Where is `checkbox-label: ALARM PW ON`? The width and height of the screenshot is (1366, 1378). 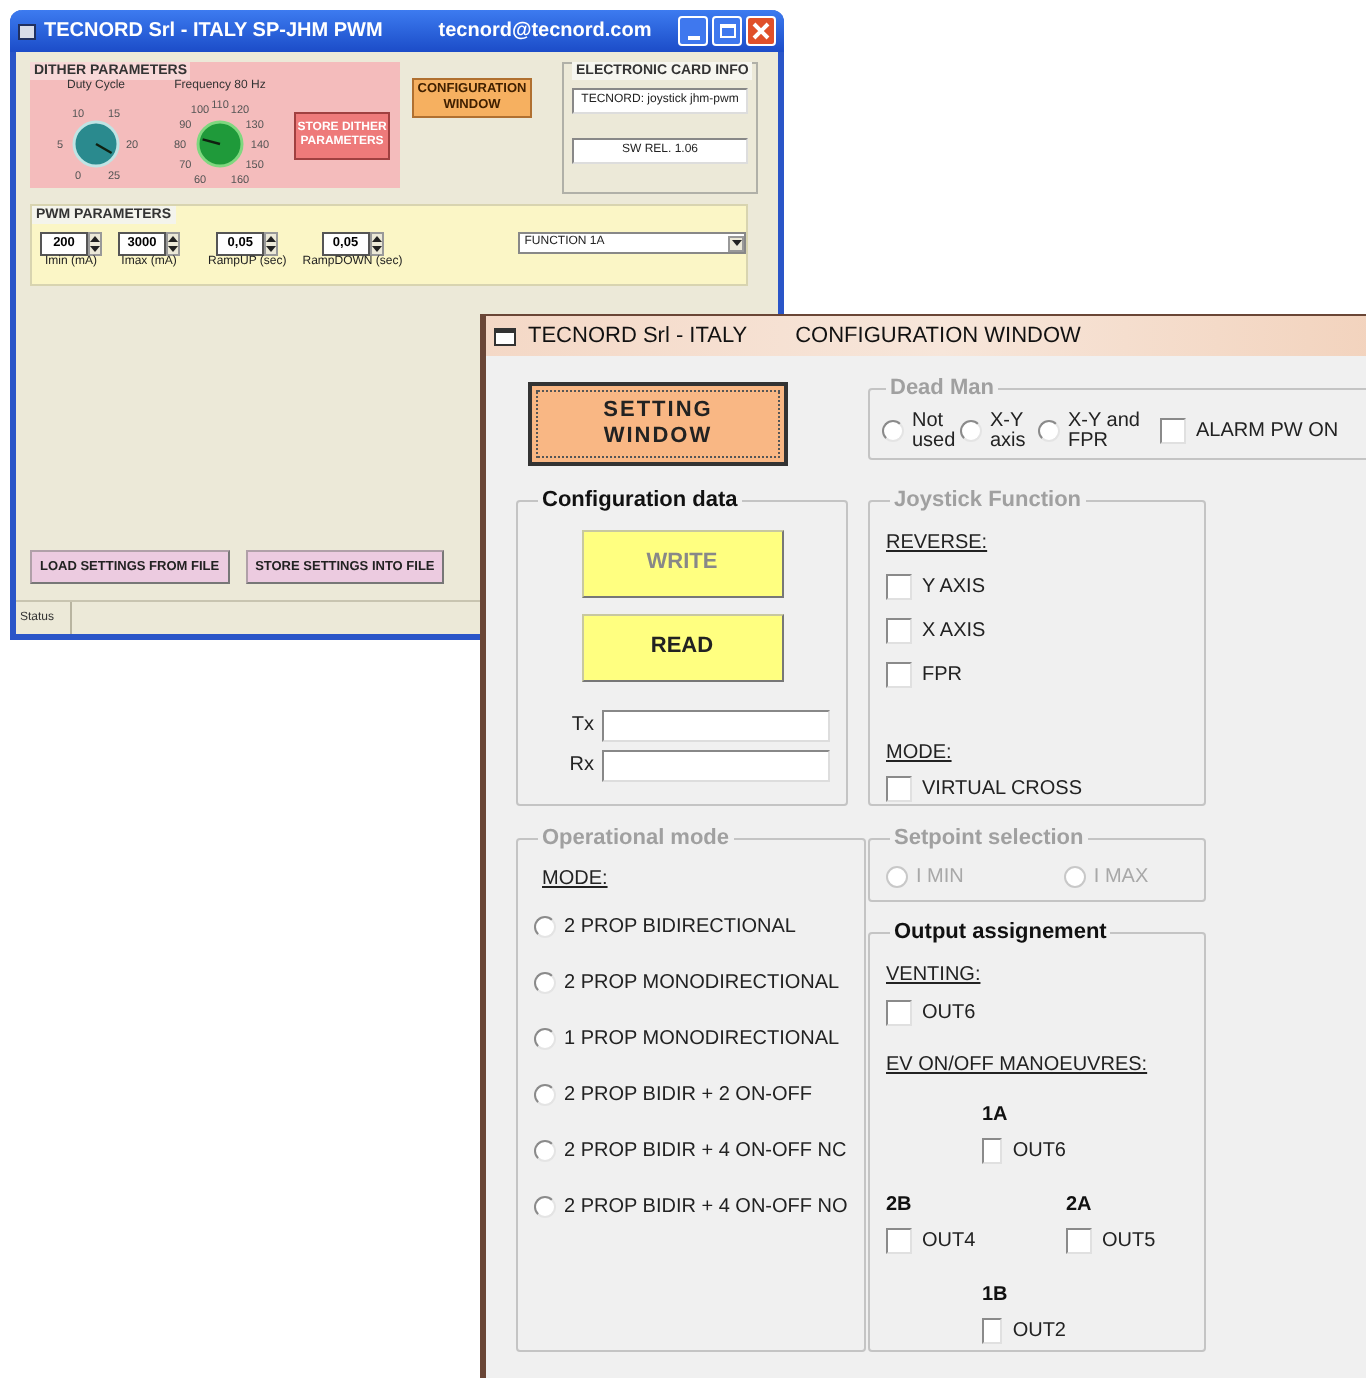
checkbox-label: ALARM PW ON is located at coordinates (1267, 432).